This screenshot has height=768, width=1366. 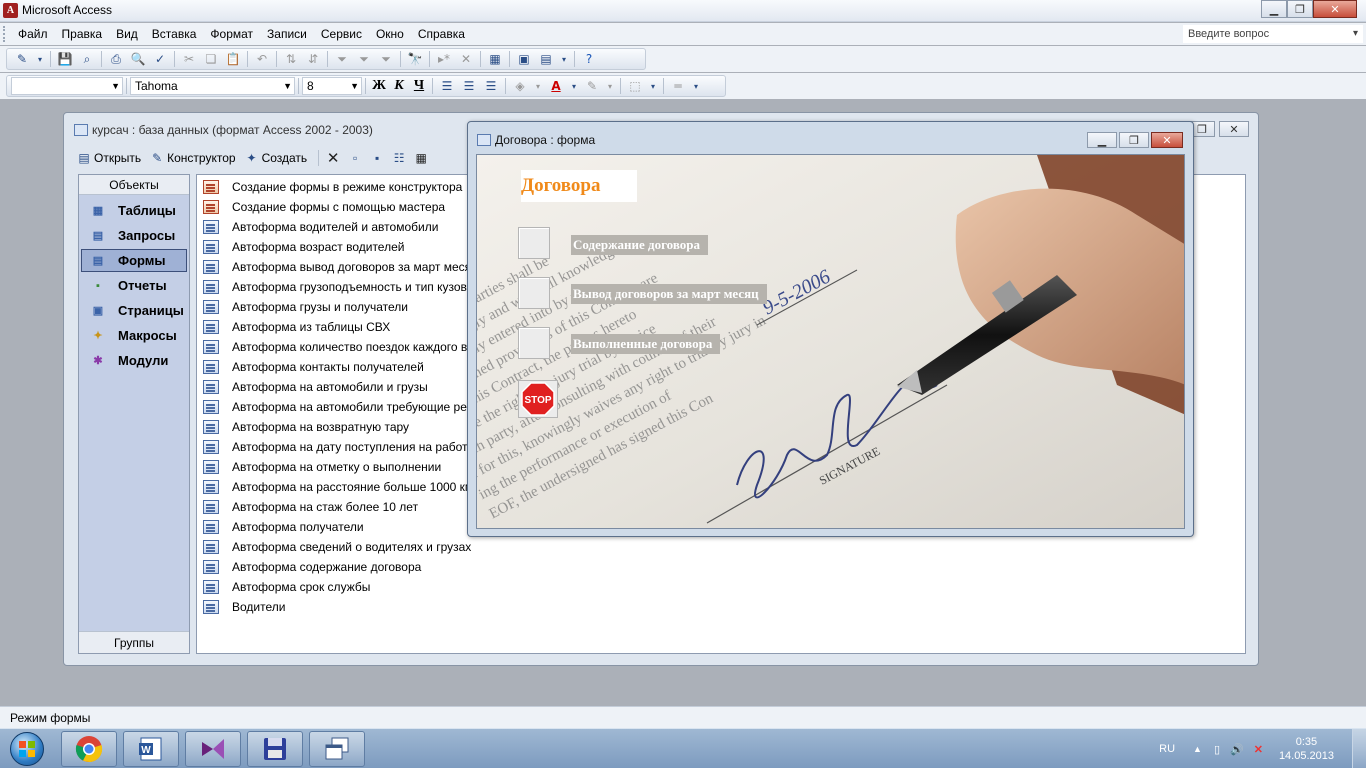 I want to click on clock: 0:35 14.05.2013, so click(x=1306, y=749).